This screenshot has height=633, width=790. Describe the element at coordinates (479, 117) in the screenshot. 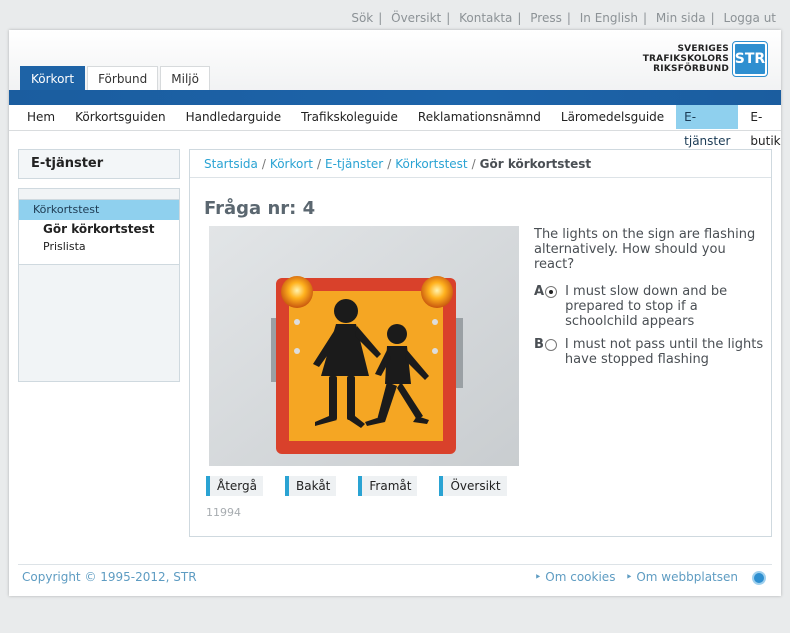

I see `nav-reklamationsnamnd: Reklamationsnämnd` at that location.